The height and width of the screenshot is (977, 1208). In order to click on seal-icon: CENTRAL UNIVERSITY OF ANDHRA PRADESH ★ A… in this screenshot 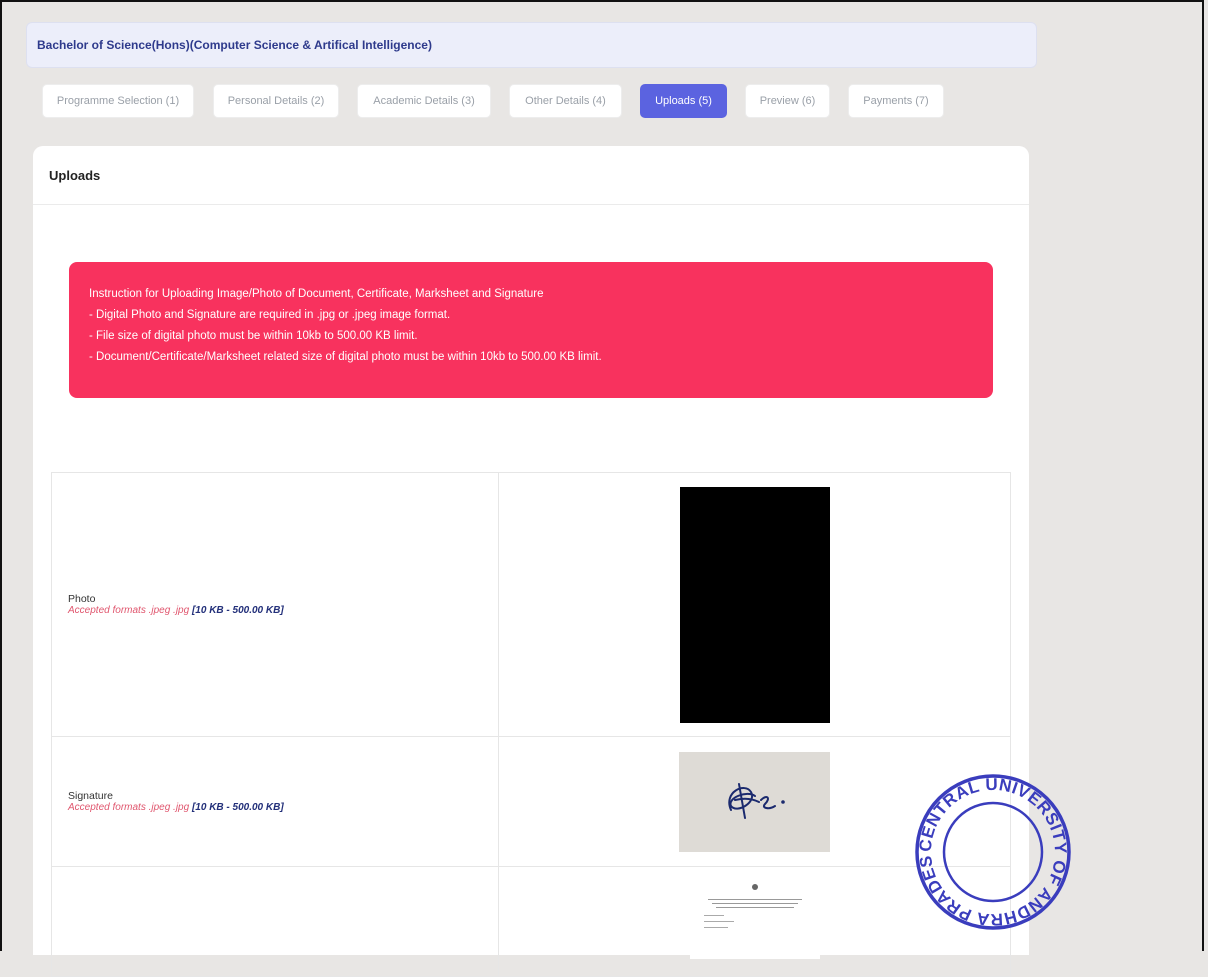, I will do `click(987, 842)`.